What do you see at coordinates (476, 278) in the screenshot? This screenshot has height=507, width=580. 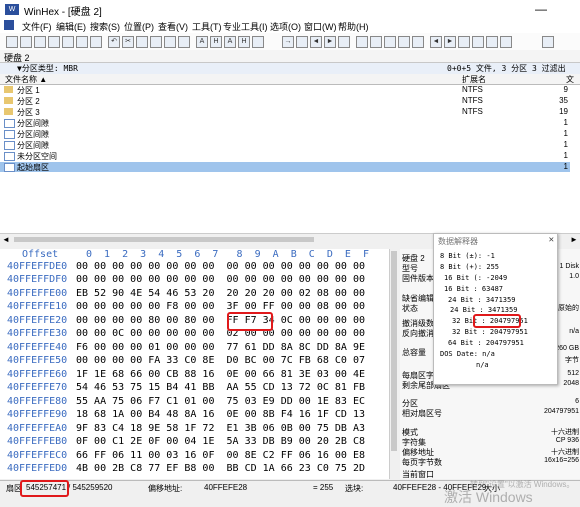 I see `interpreter-line: 16 Bit (: -2049` at bounding box center [476, 278].